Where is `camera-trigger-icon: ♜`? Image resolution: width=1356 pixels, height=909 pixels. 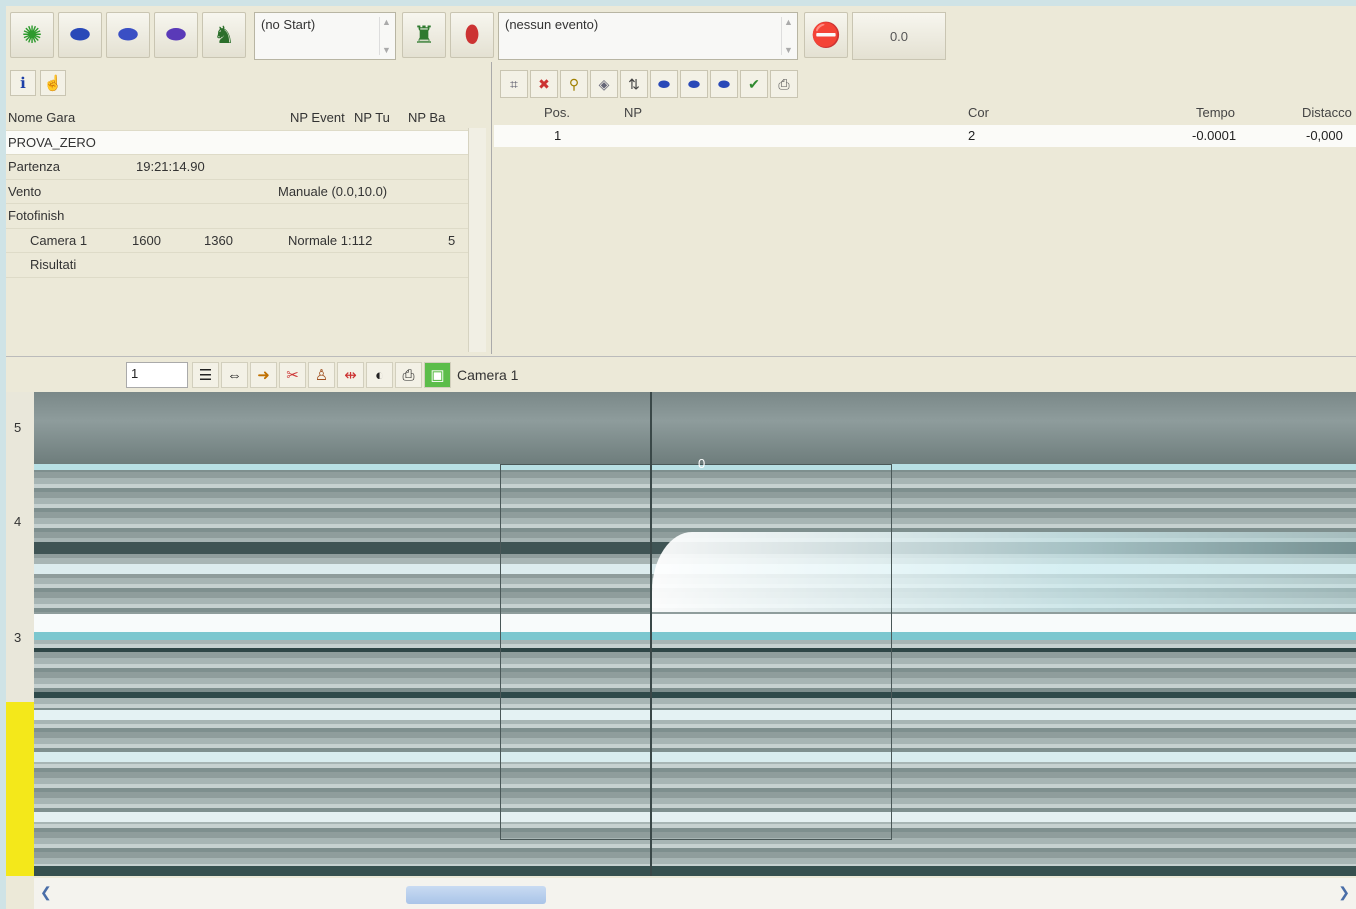
camera-trigger-icon: ♜ is located at coordinates (424, 35).